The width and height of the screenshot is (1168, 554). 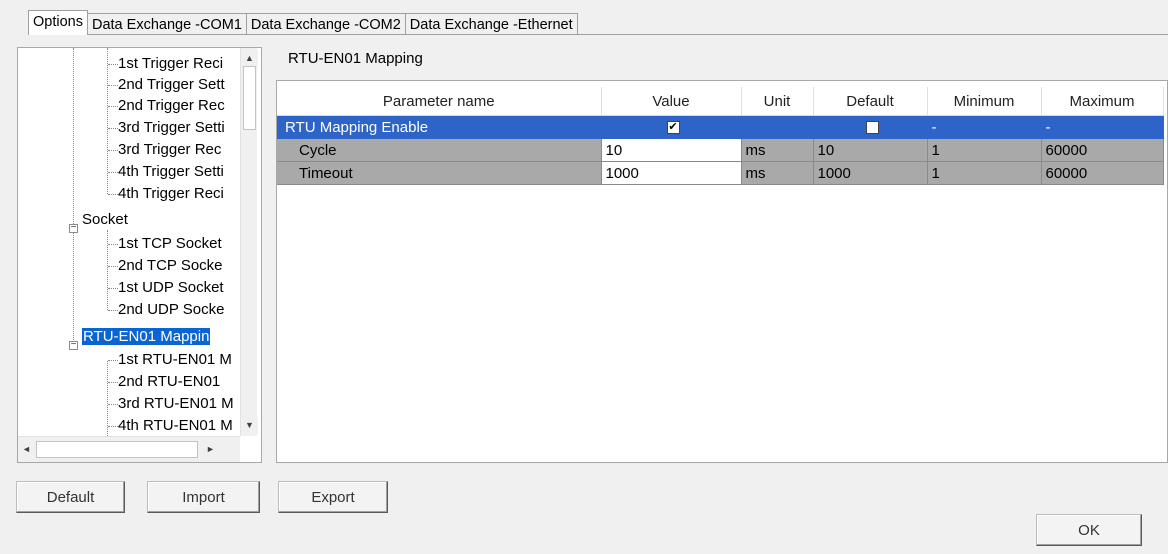 I want to click on default-button: Default, so click(x=70, y=497).